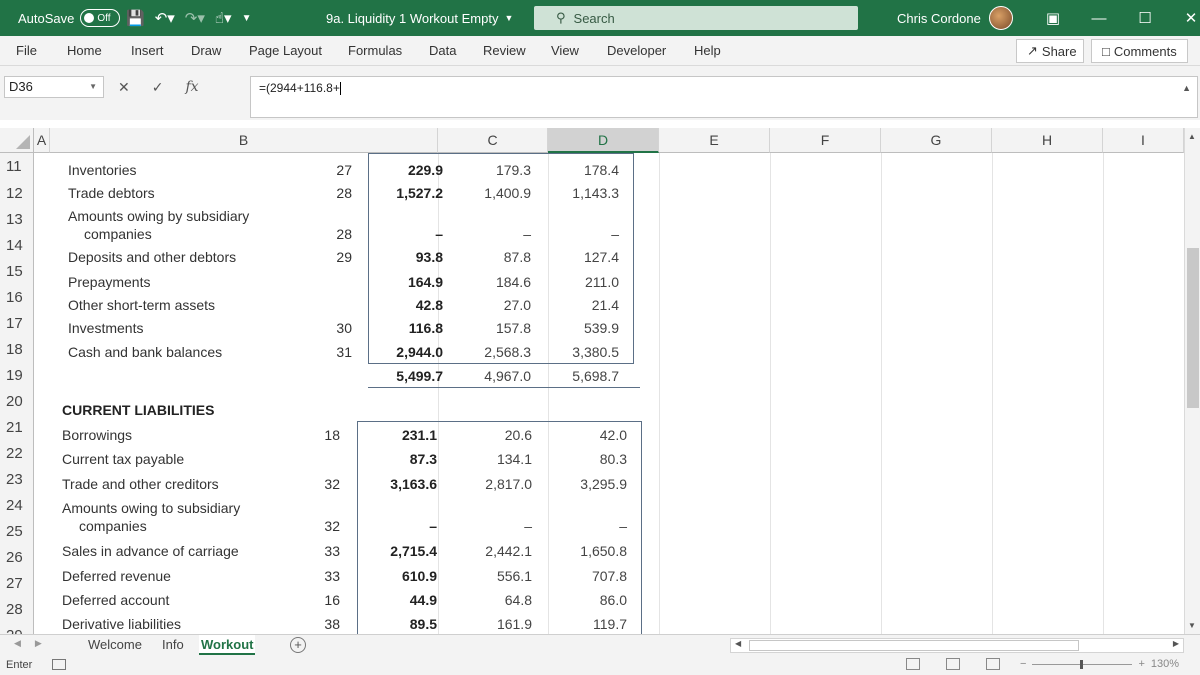  What do you see at coordinates (565, 51) in the screenshot?
I see `tab-view: View` at bounding box center [565, 51].